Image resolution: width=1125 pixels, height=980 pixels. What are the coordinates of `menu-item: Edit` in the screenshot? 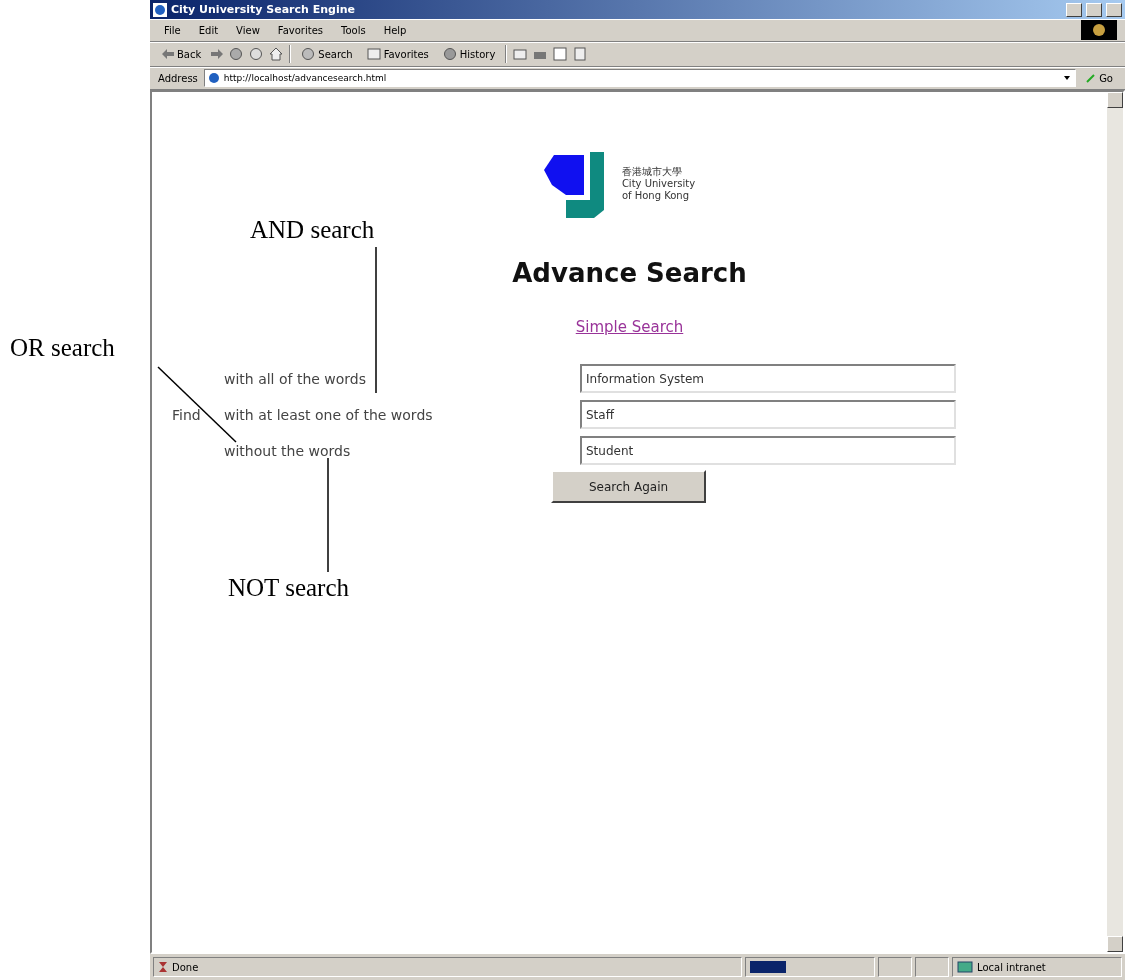 It's located at (208, 30).